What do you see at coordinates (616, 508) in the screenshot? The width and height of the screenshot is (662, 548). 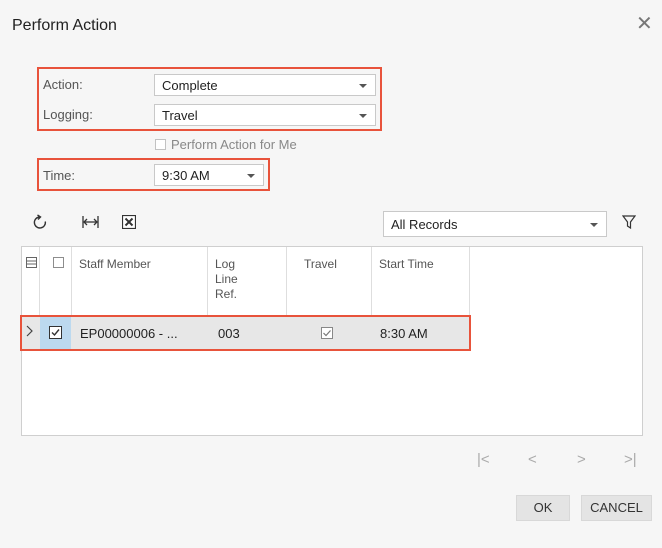 I see `cancel-button: CANCEL` at bounding box center [616, 508].